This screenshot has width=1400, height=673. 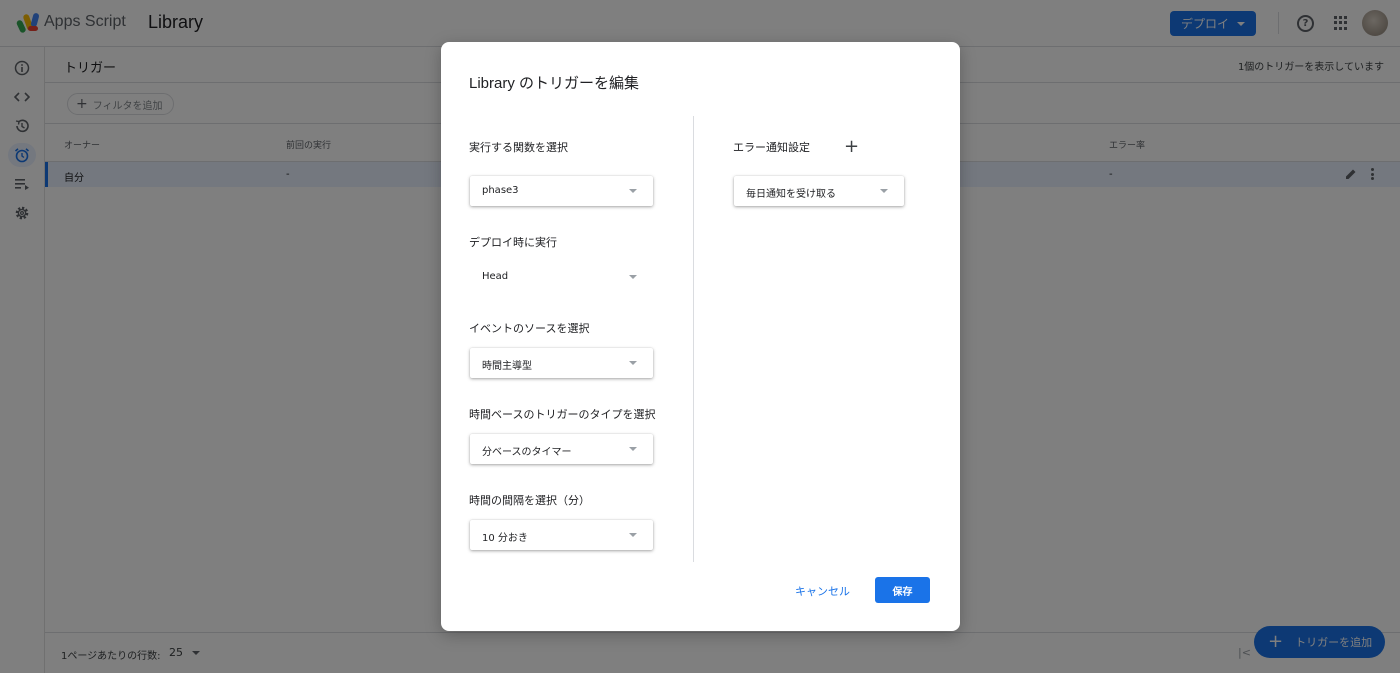 I want to click on error-notification-select-value: 毎日通知を受け取る, so click(x=791, y=194).